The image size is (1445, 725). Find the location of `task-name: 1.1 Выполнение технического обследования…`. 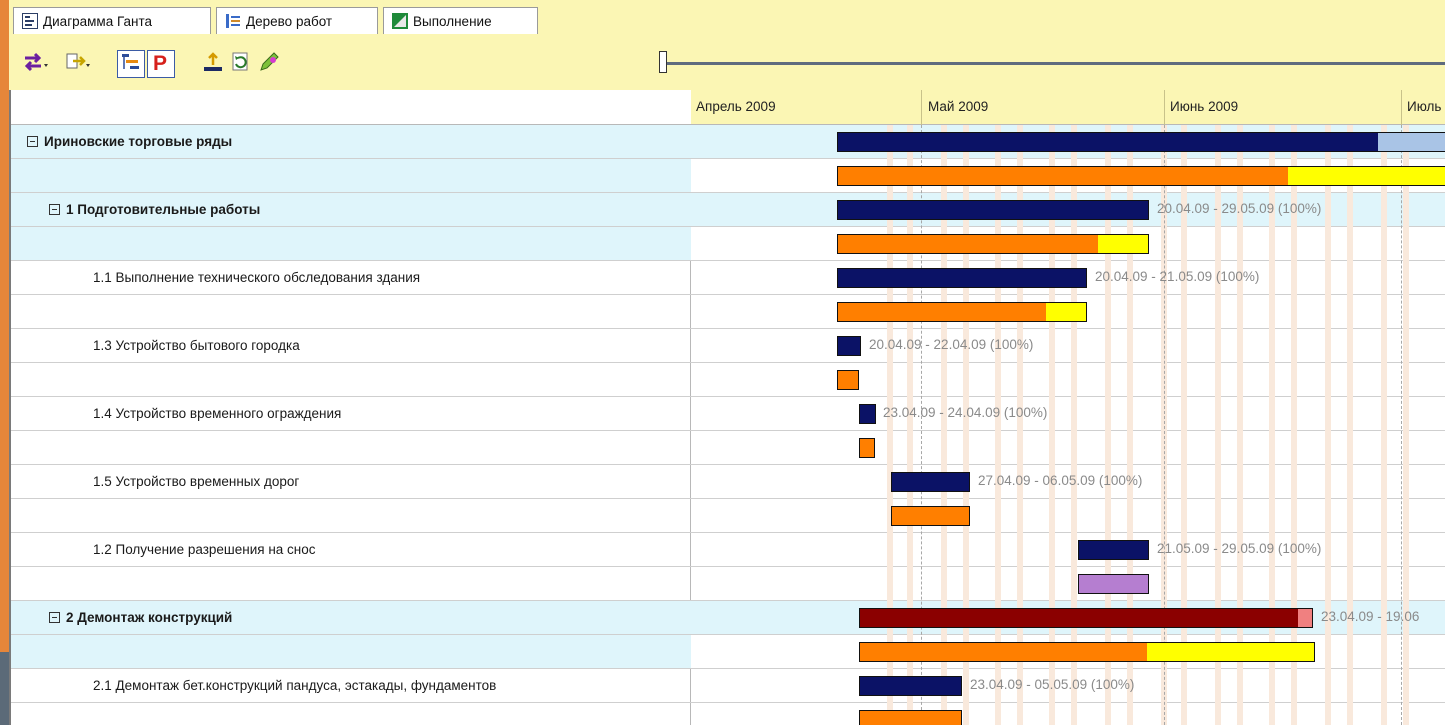

task-name: 1.1 Выполнение технического обследования… is located at coordinates (256, 277).